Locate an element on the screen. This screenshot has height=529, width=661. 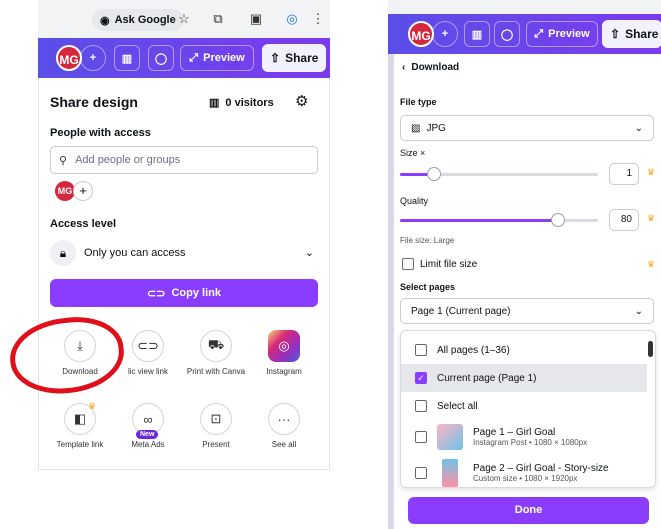
page-subtitle: Custom size • 1080 × 1920px is located at coordinates (525, 478).